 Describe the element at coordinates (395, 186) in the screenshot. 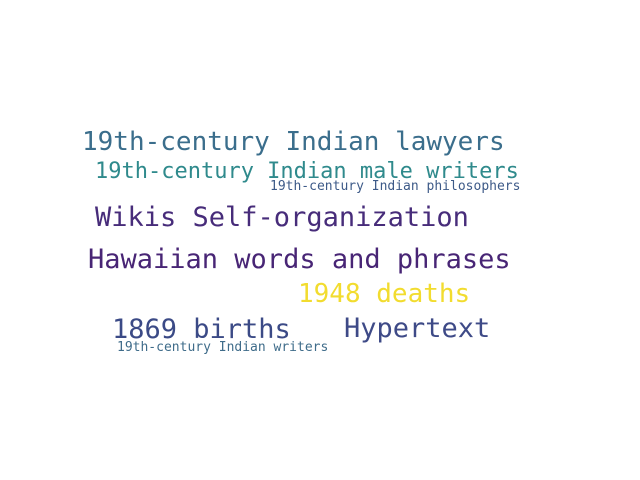

I see `word-19th-century-indian-philosophers: 19th-century Indian philosophers` at that location.